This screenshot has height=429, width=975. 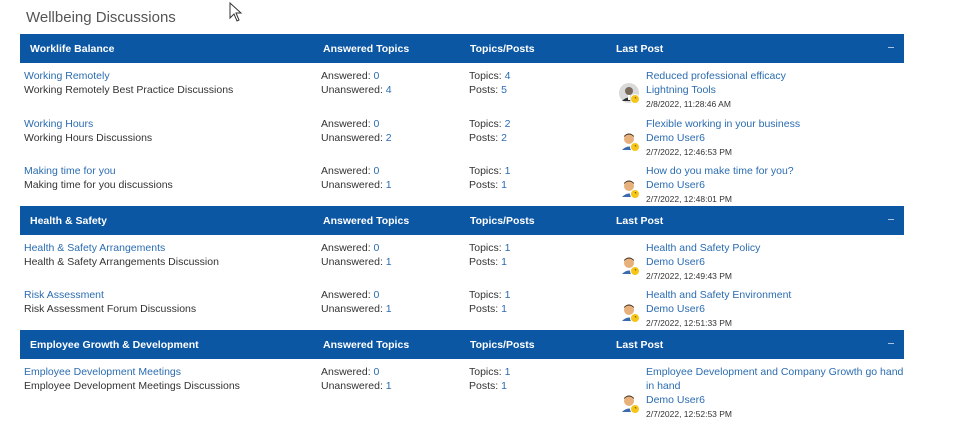 I want to click on forum-title-link: Risk Assessment, so click(x=110, y=295).